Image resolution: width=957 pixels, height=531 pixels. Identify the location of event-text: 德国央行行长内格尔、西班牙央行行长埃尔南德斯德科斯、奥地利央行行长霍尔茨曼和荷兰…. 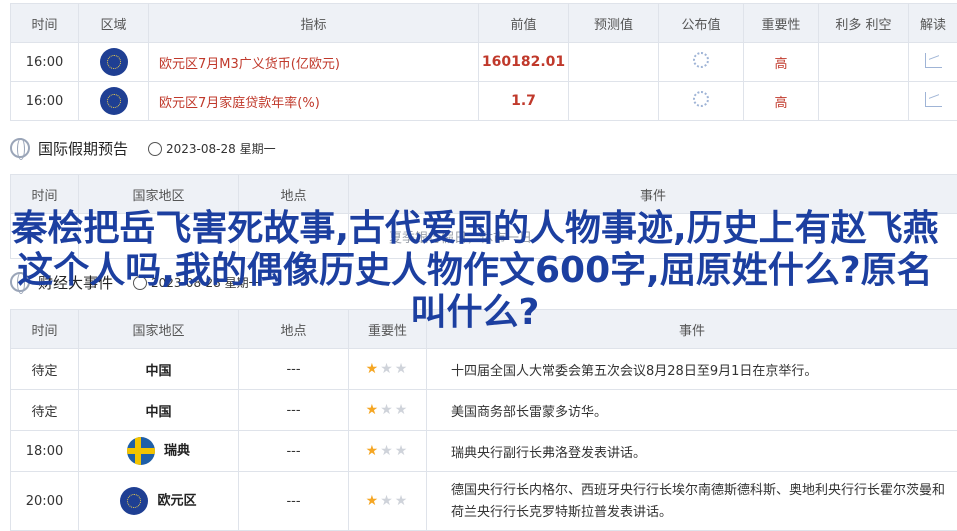
(692, 501).